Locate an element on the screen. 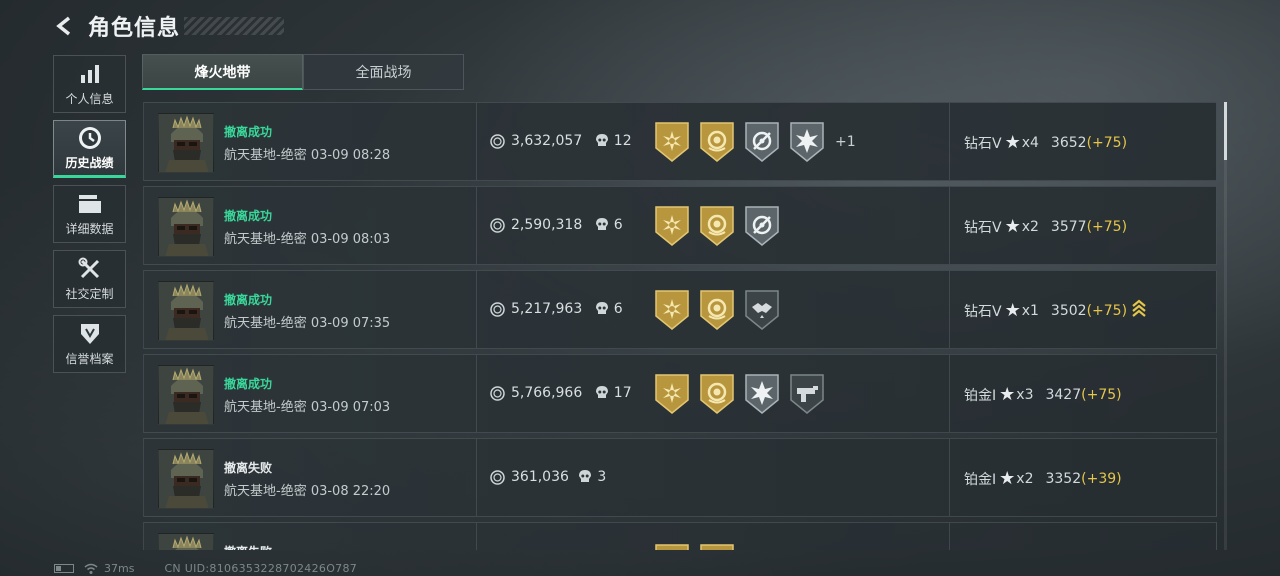 The height and width of the screenshot is (576, 1280). sidebar-item-label: 个人信息 is located at coordinates (89, 98).